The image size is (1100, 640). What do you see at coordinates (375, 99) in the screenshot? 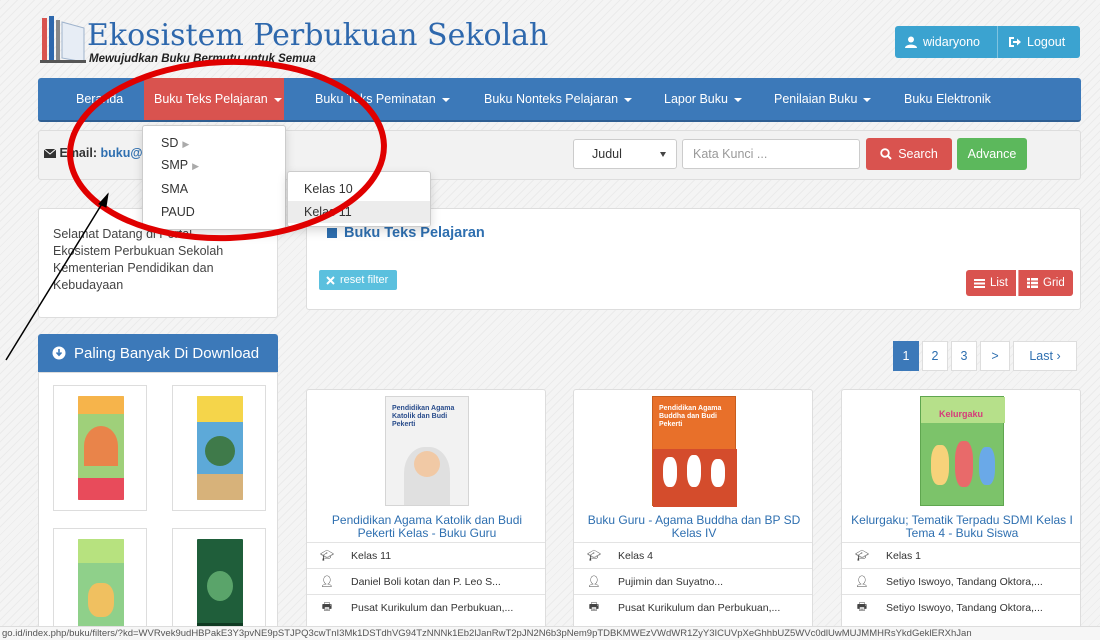
I see `nav-buku-teks-peminatan-label: Buku Teks Peminatan` at bounding box center [375, 99].